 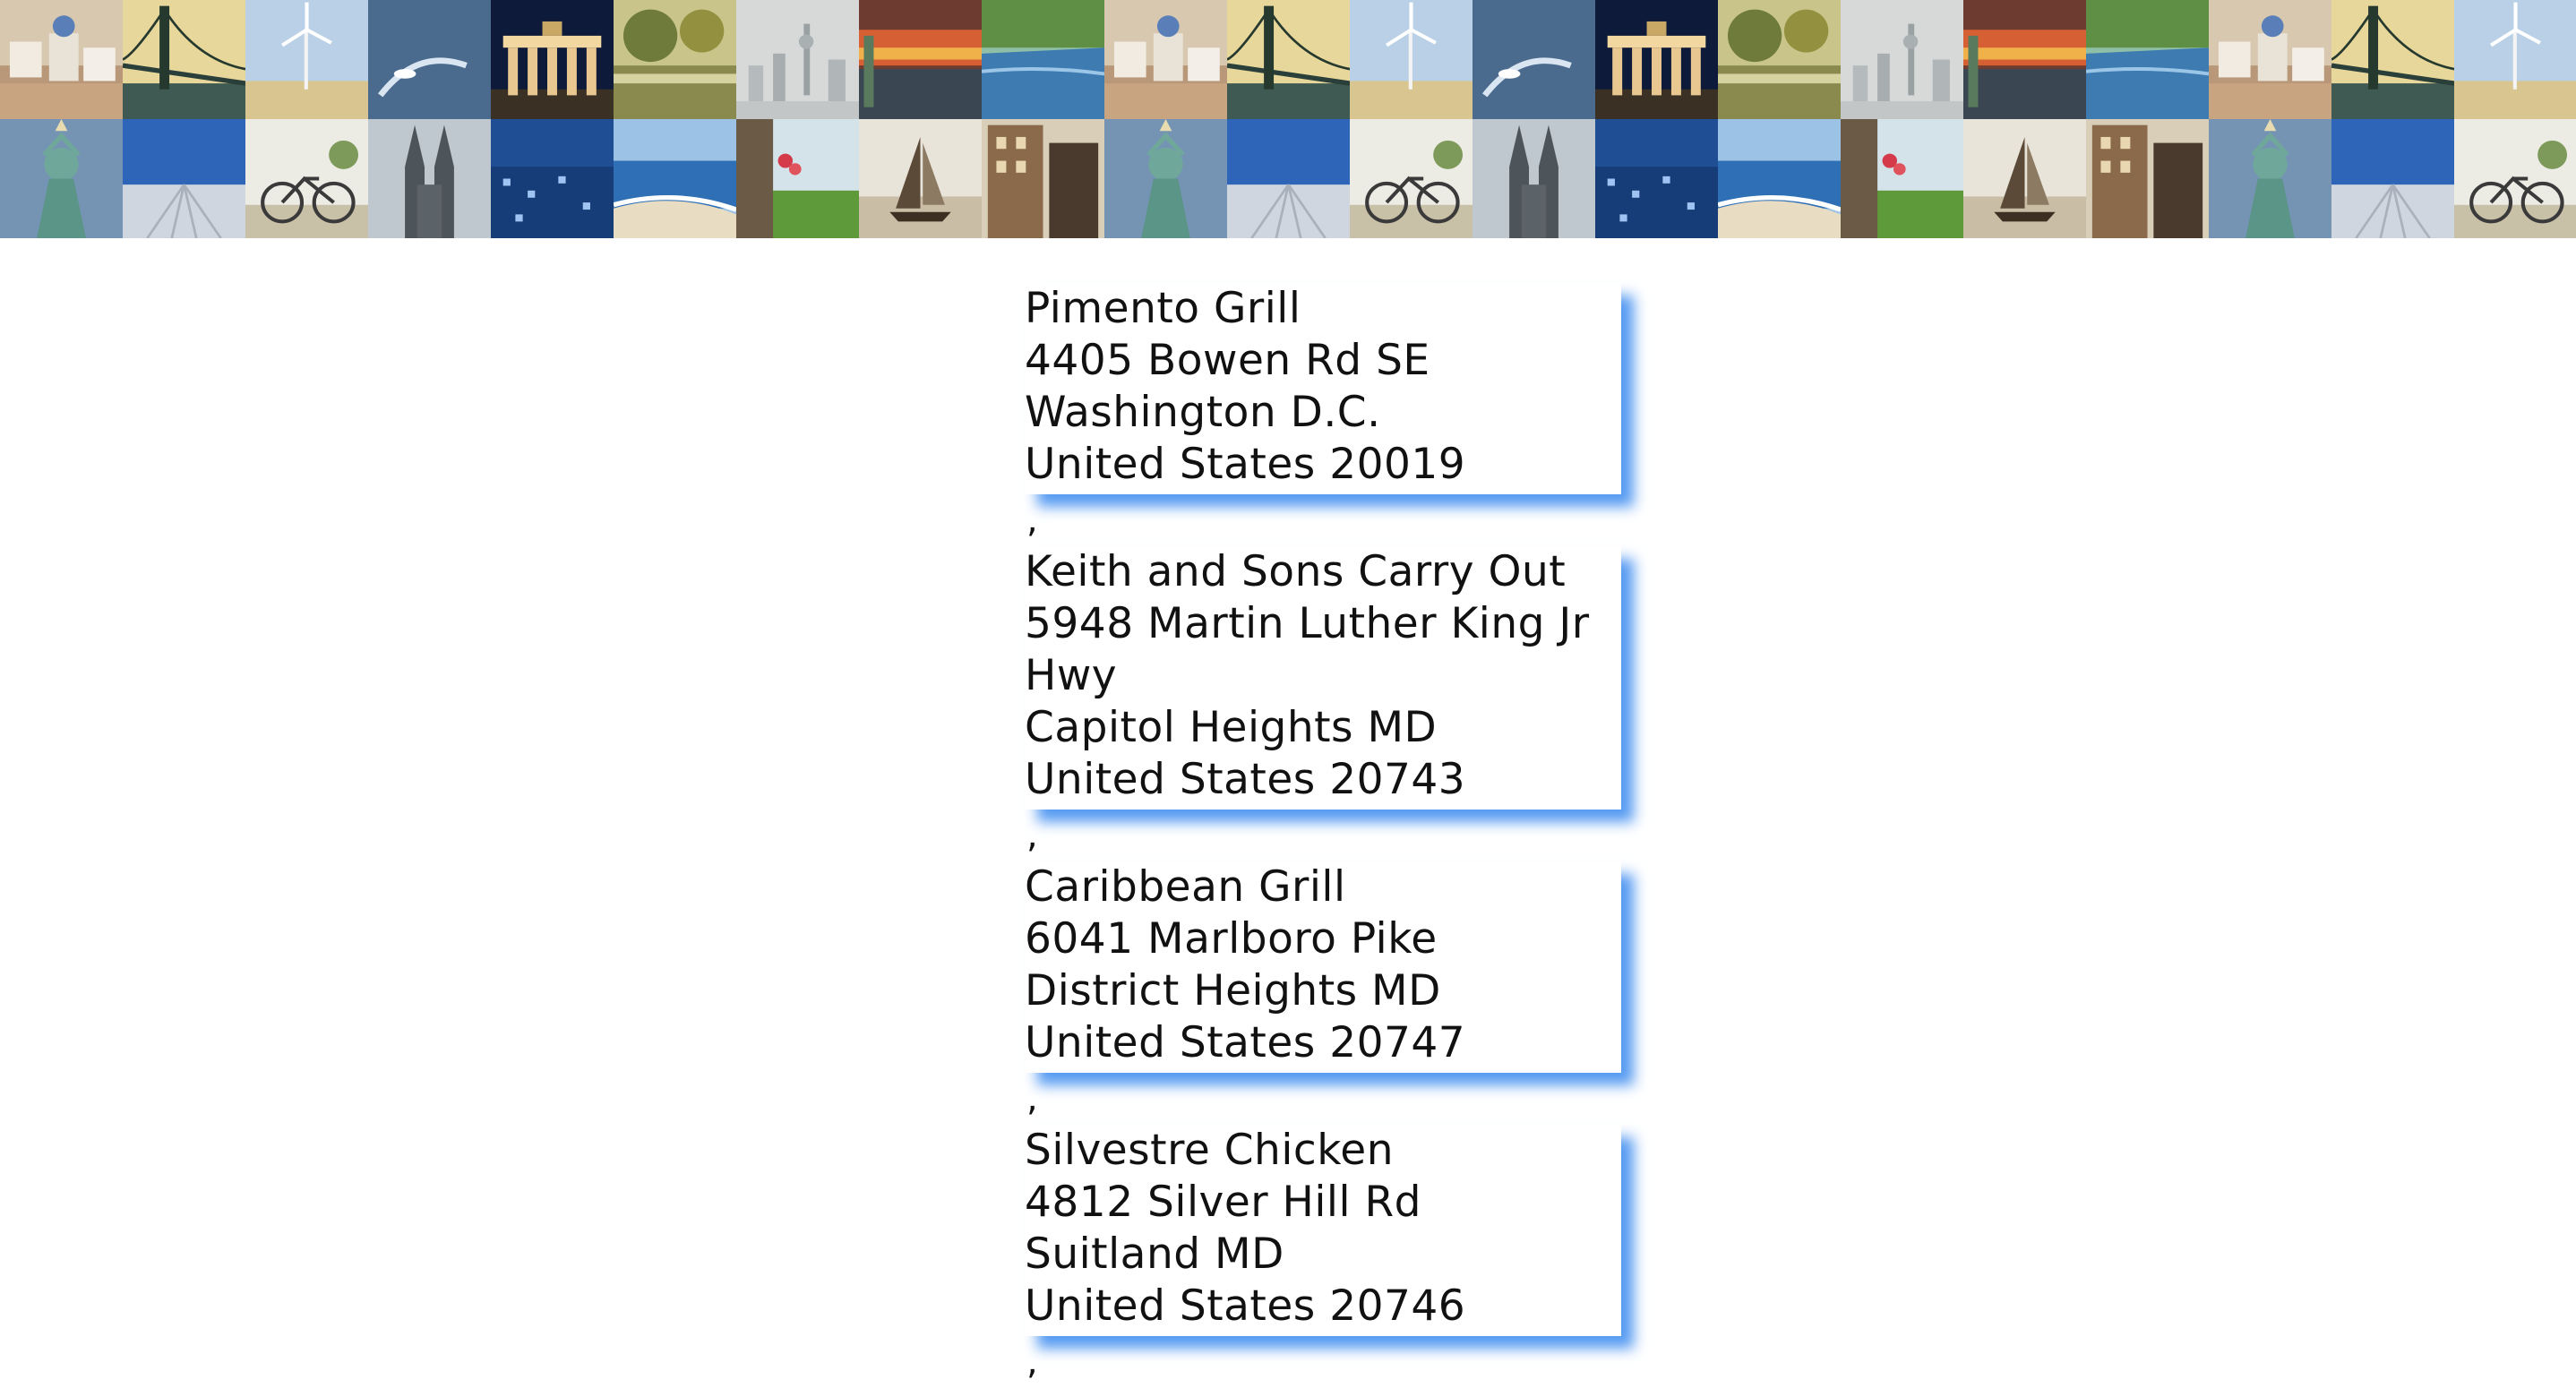 I want to click on country-zip: United States 20747, so click(x=1245, y=1042).